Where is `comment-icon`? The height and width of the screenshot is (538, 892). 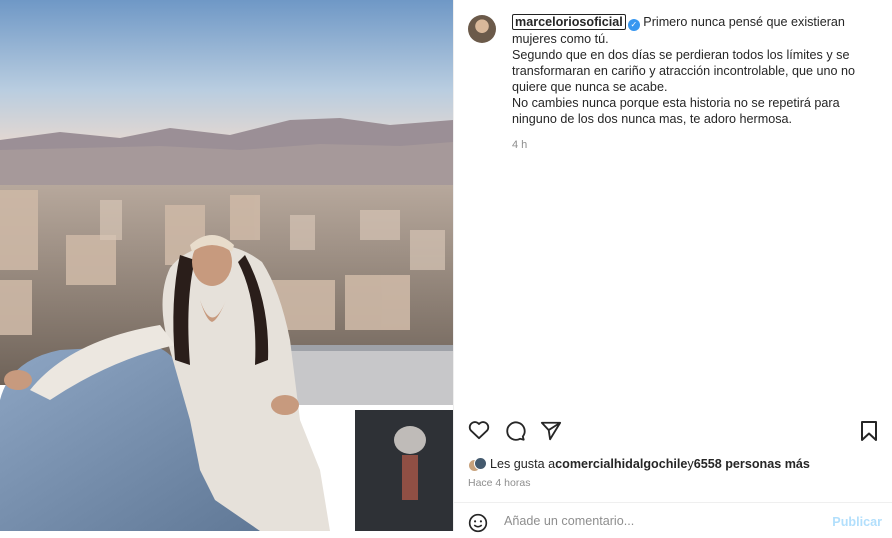 comment-icon is located at coordinates (515, 433).